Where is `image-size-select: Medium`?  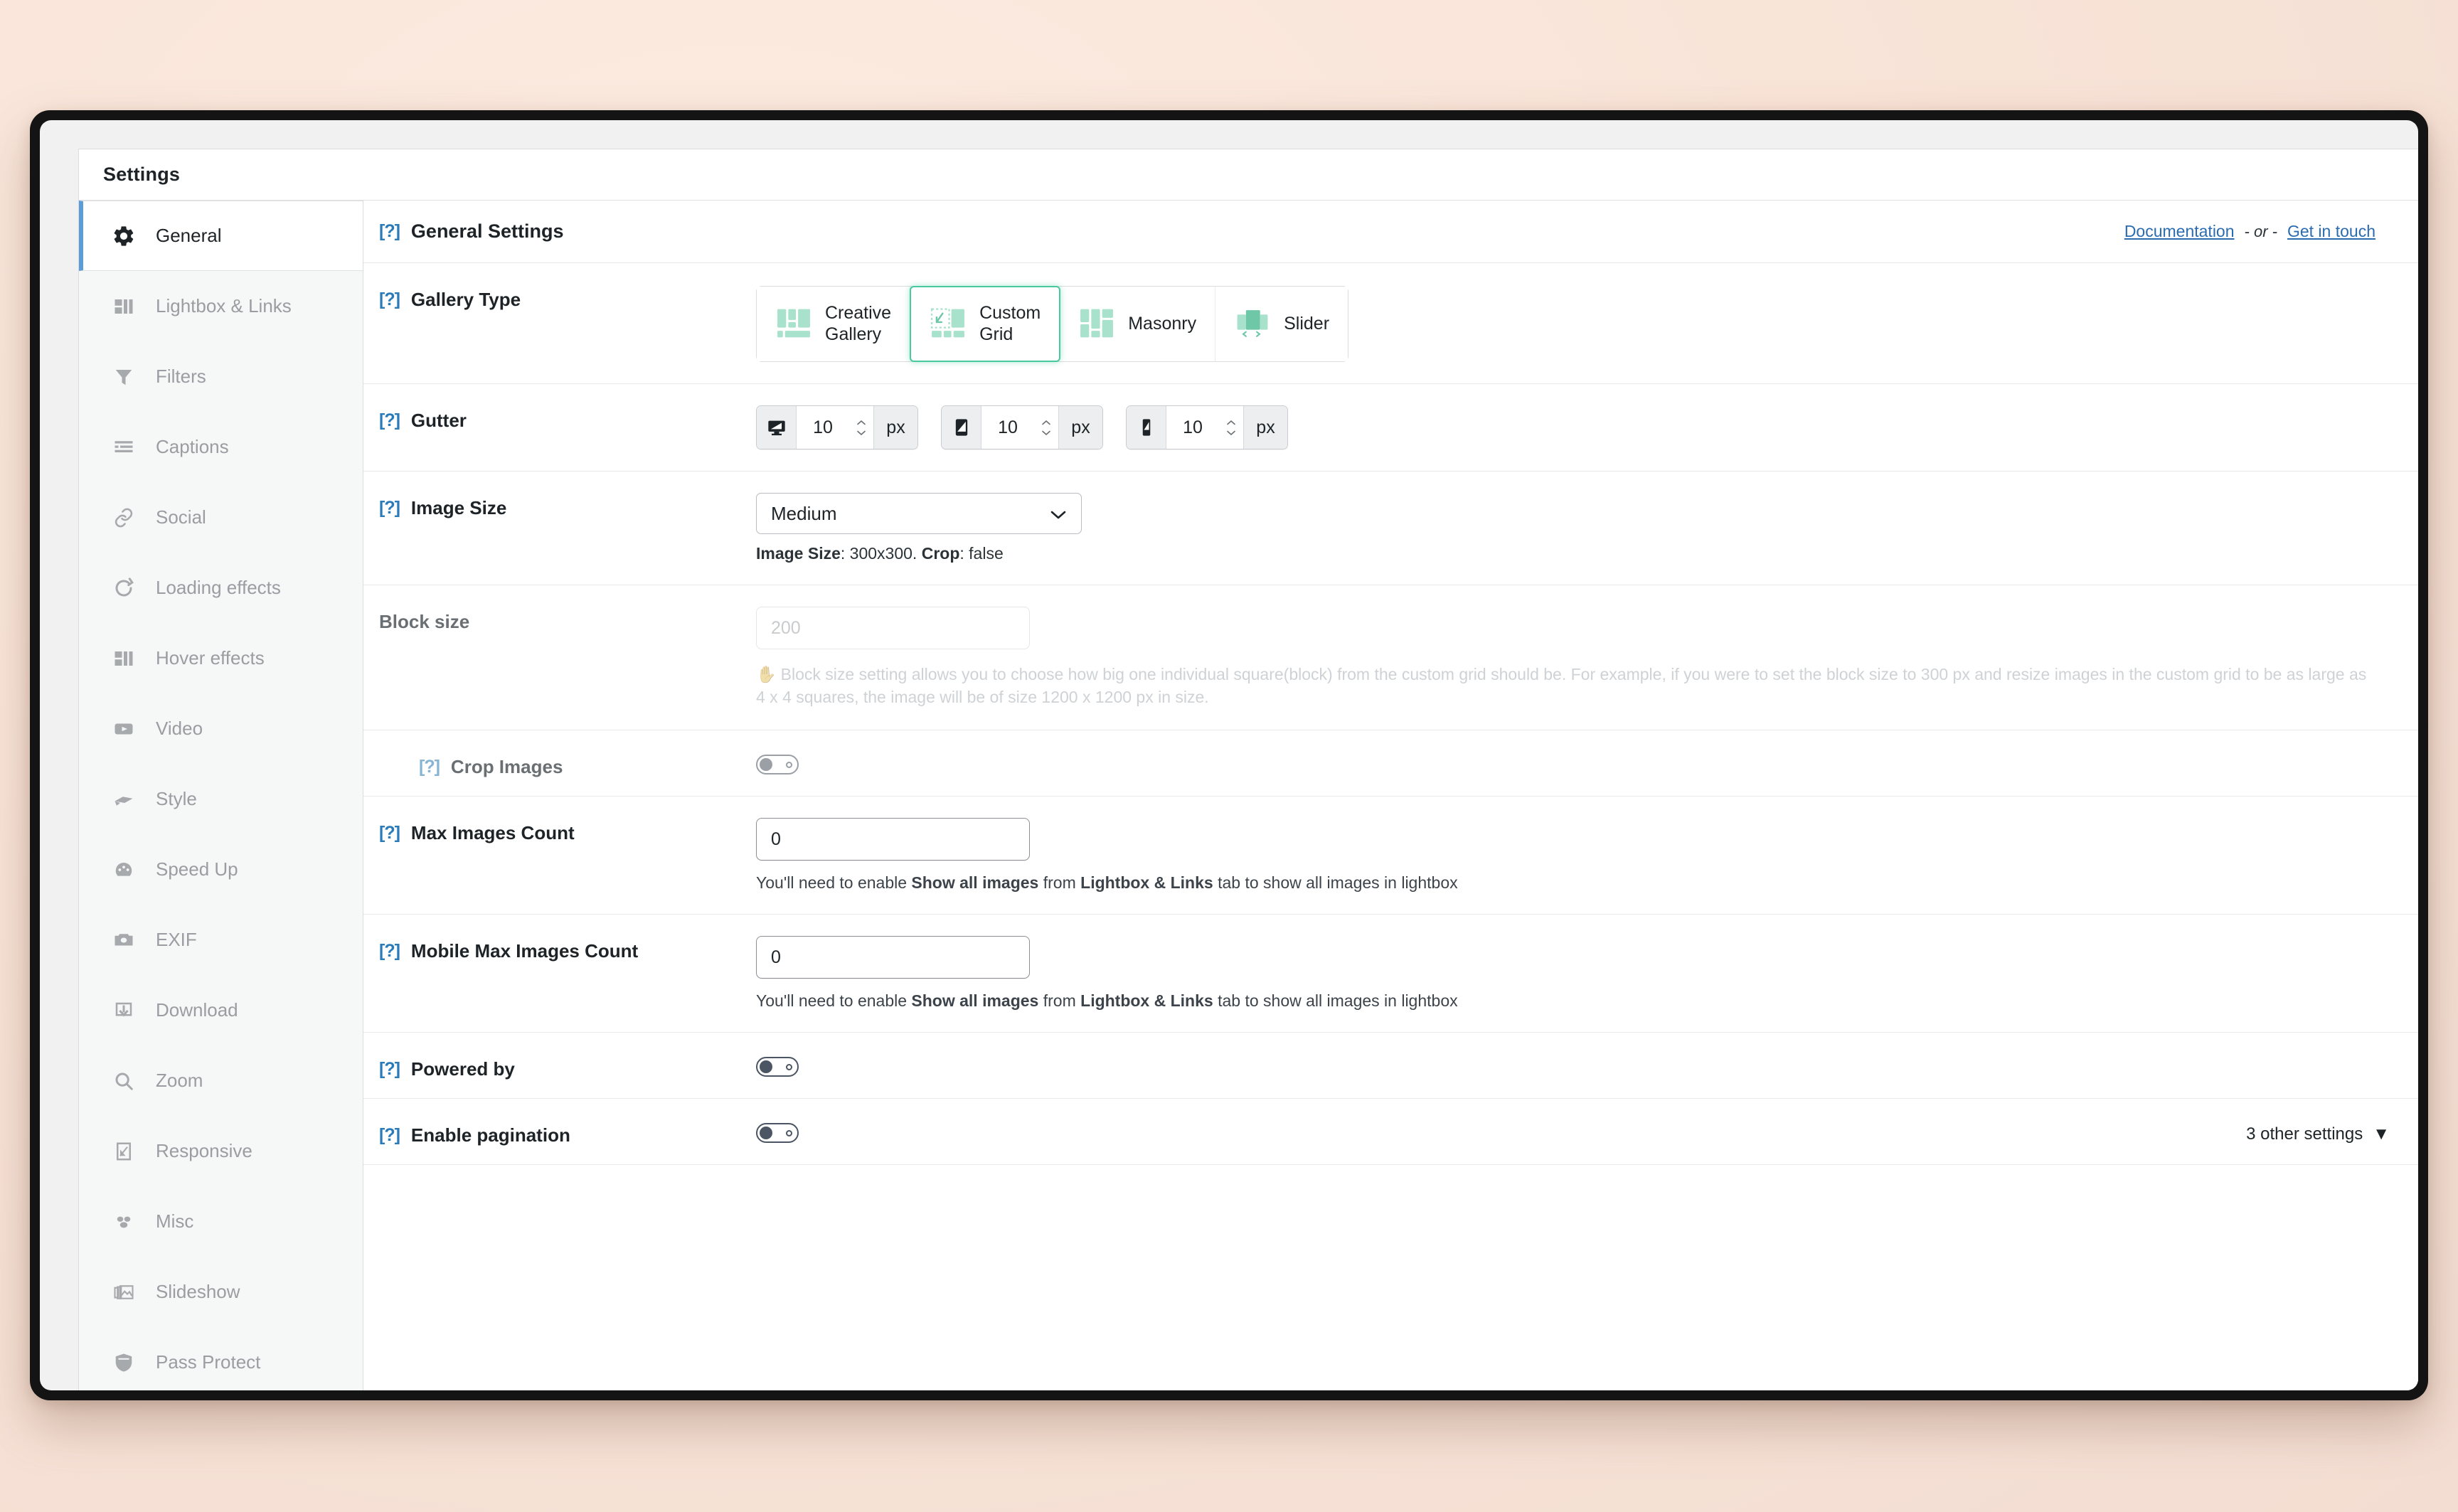
image-size-select: Medium is located at coordinates (919, 513).